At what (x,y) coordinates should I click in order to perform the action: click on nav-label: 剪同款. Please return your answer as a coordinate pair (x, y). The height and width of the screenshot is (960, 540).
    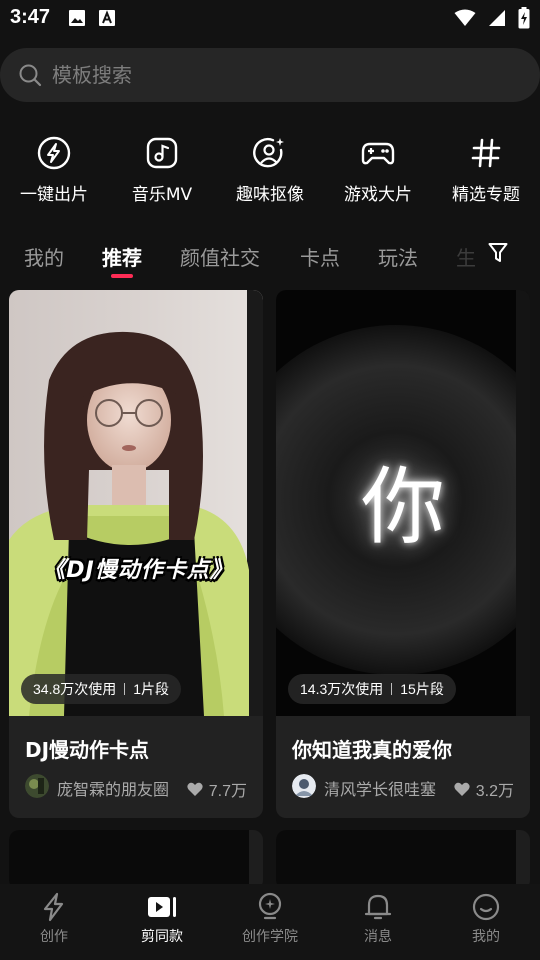
    Looking at the image, I should click on (162, 937).